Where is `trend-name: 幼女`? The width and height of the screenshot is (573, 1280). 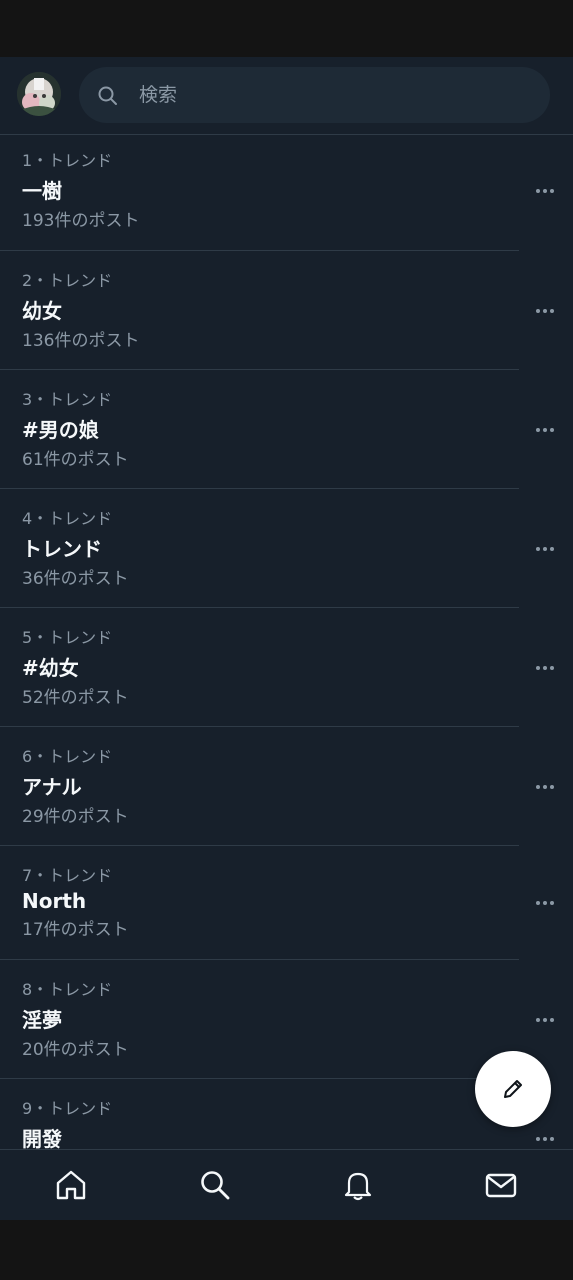 trend-name: 幼女 is located at coordinates (42, 311).